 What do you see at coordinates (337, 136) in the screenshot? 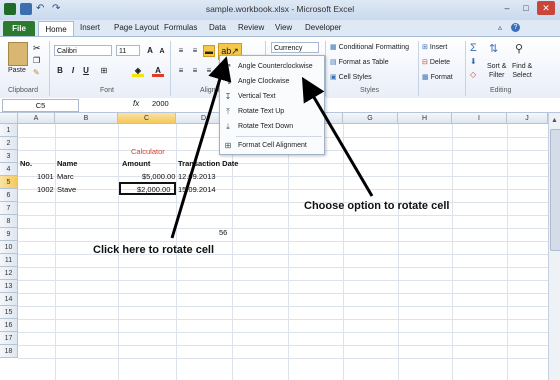
I see `arrow-to-dropdown` at bounding box center [337, 136].